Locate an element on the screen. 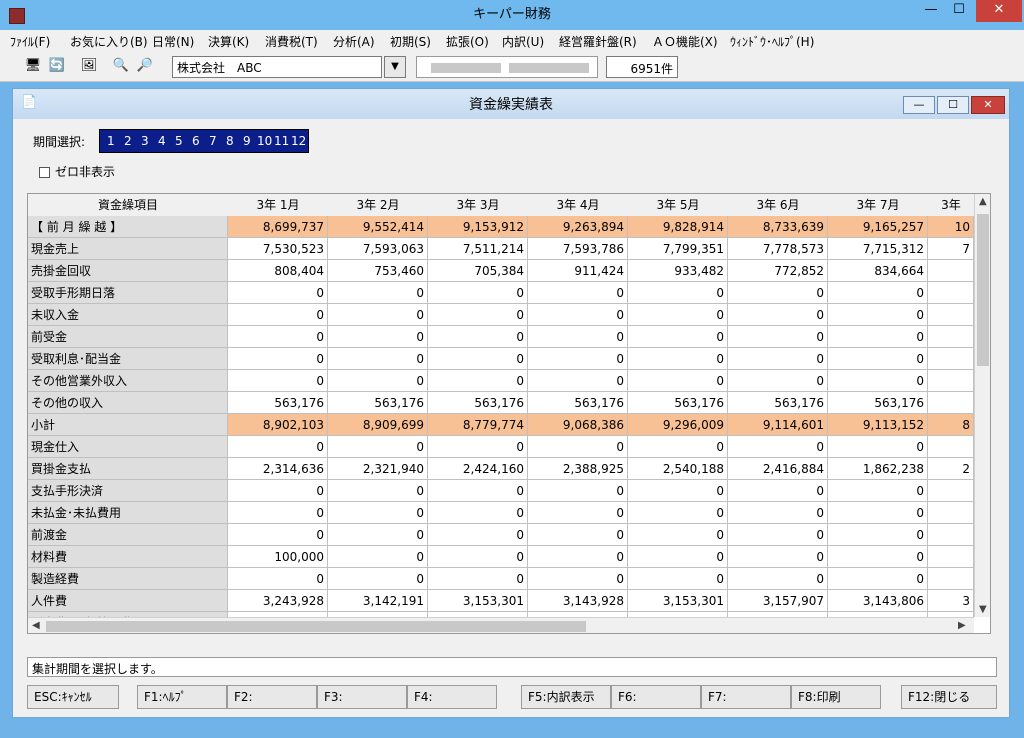 Image resolution: width=1024 pixels, height=738 pixels. column-header: 3年 5月 is located at coordinates (678, 205).